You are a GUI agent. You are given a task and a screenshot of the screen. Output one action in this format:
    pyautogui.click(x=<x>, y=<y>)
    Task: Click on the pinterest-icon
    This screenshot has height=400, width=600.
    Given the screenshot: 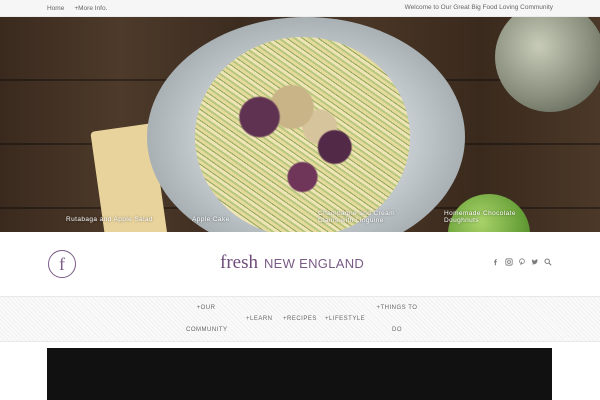 What is the action you would take?
    pyautogui.click(x=522, y=262)
    